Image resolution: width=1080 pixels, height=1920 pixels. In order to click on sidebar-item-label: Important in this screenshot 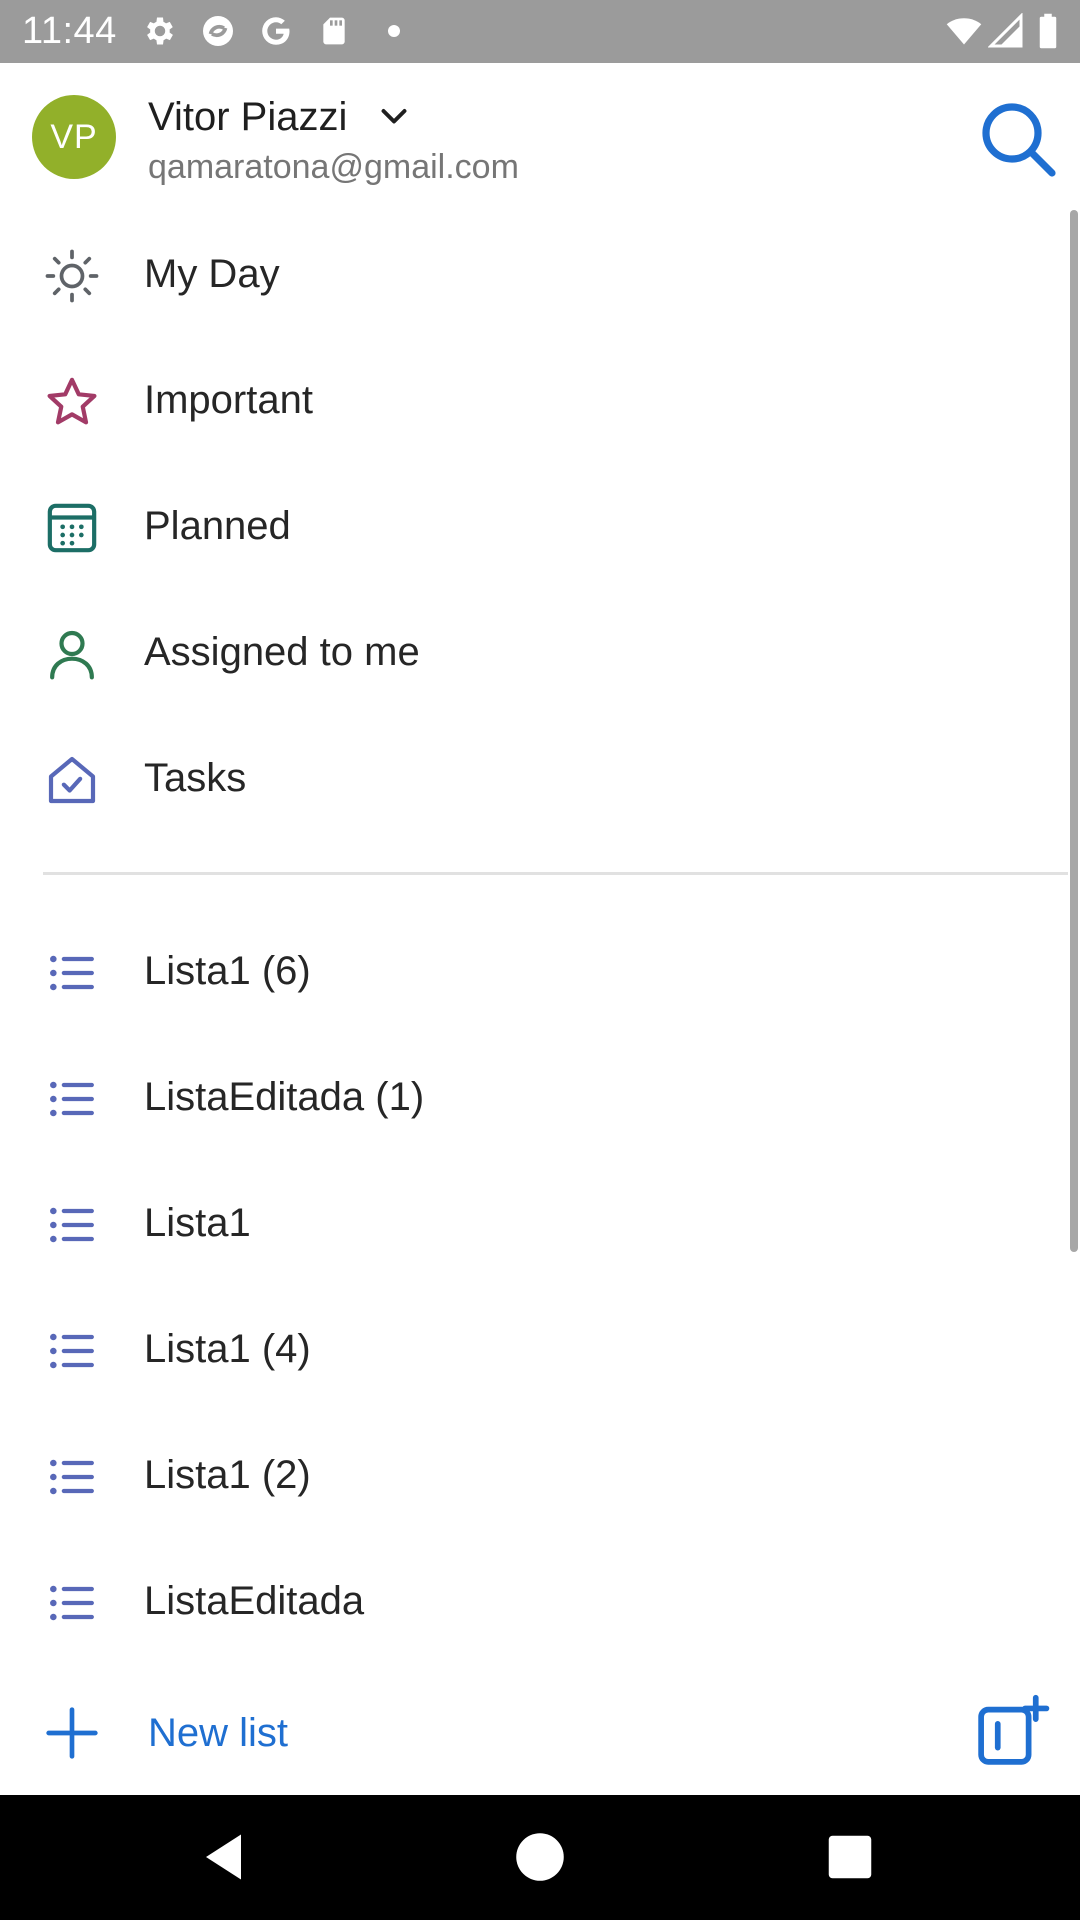, I will do `click(228, 400)`.